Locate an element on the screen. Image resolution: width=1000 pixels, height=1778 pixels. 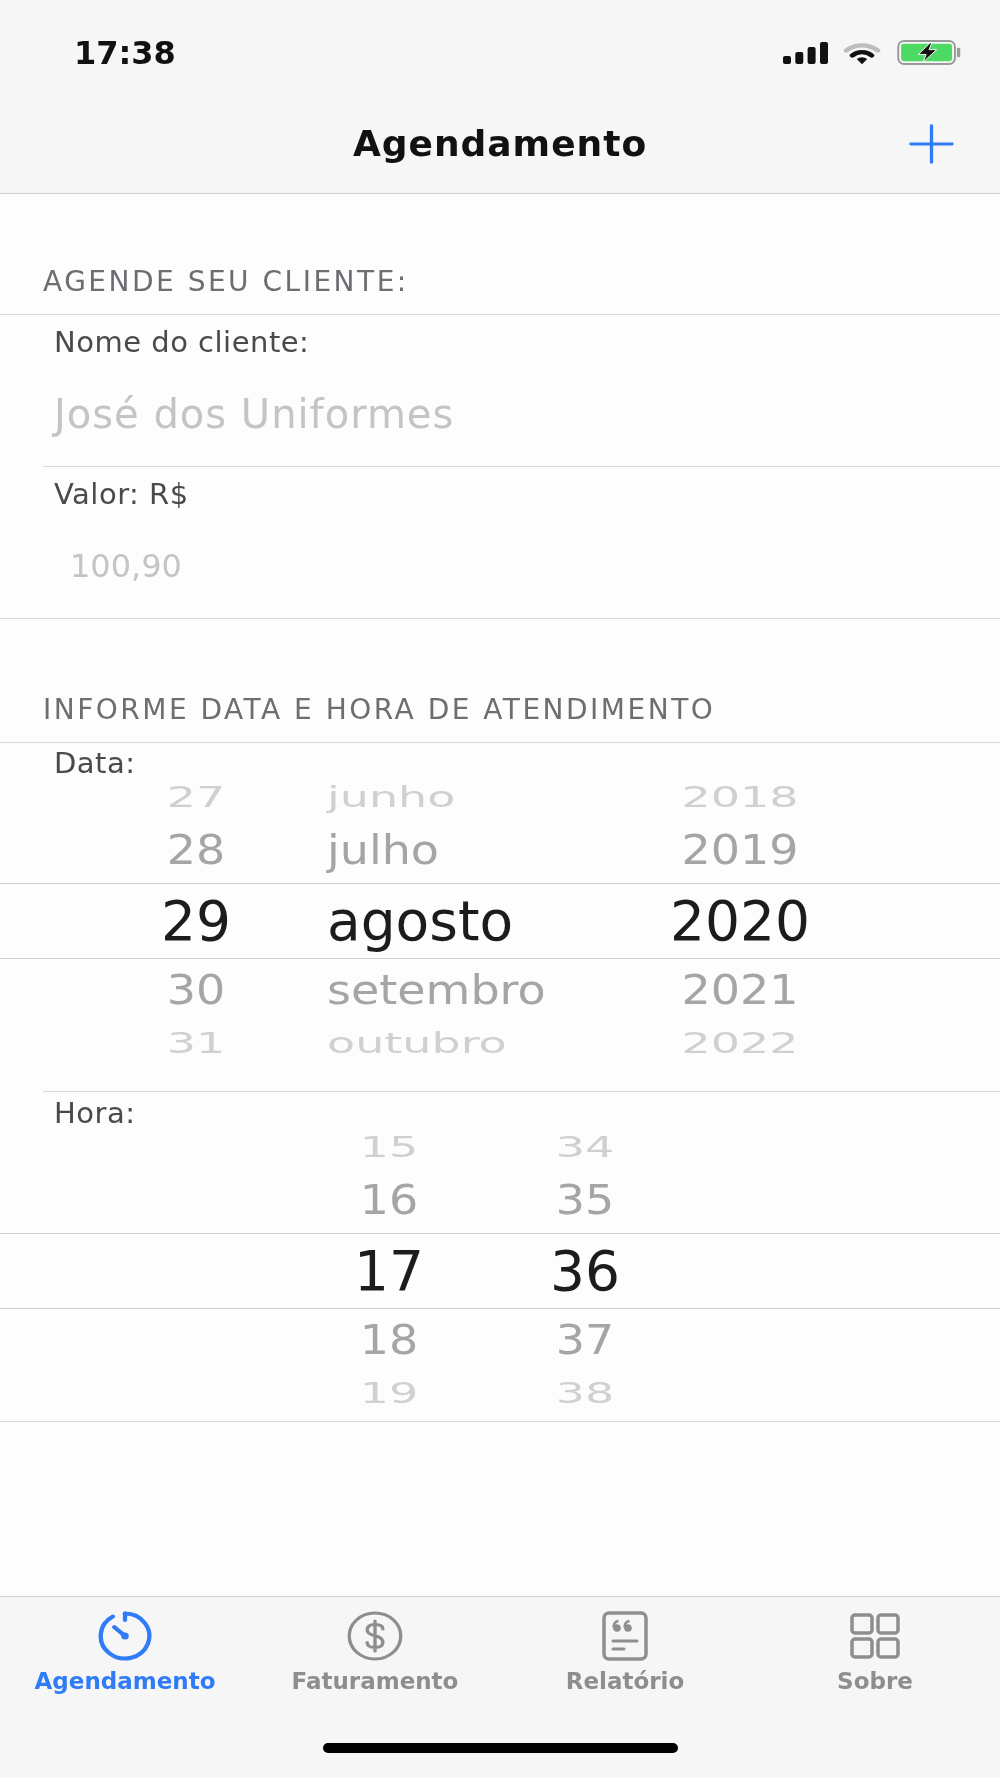
field-label: Nome do cliente: is located at coordinates (182, 342).